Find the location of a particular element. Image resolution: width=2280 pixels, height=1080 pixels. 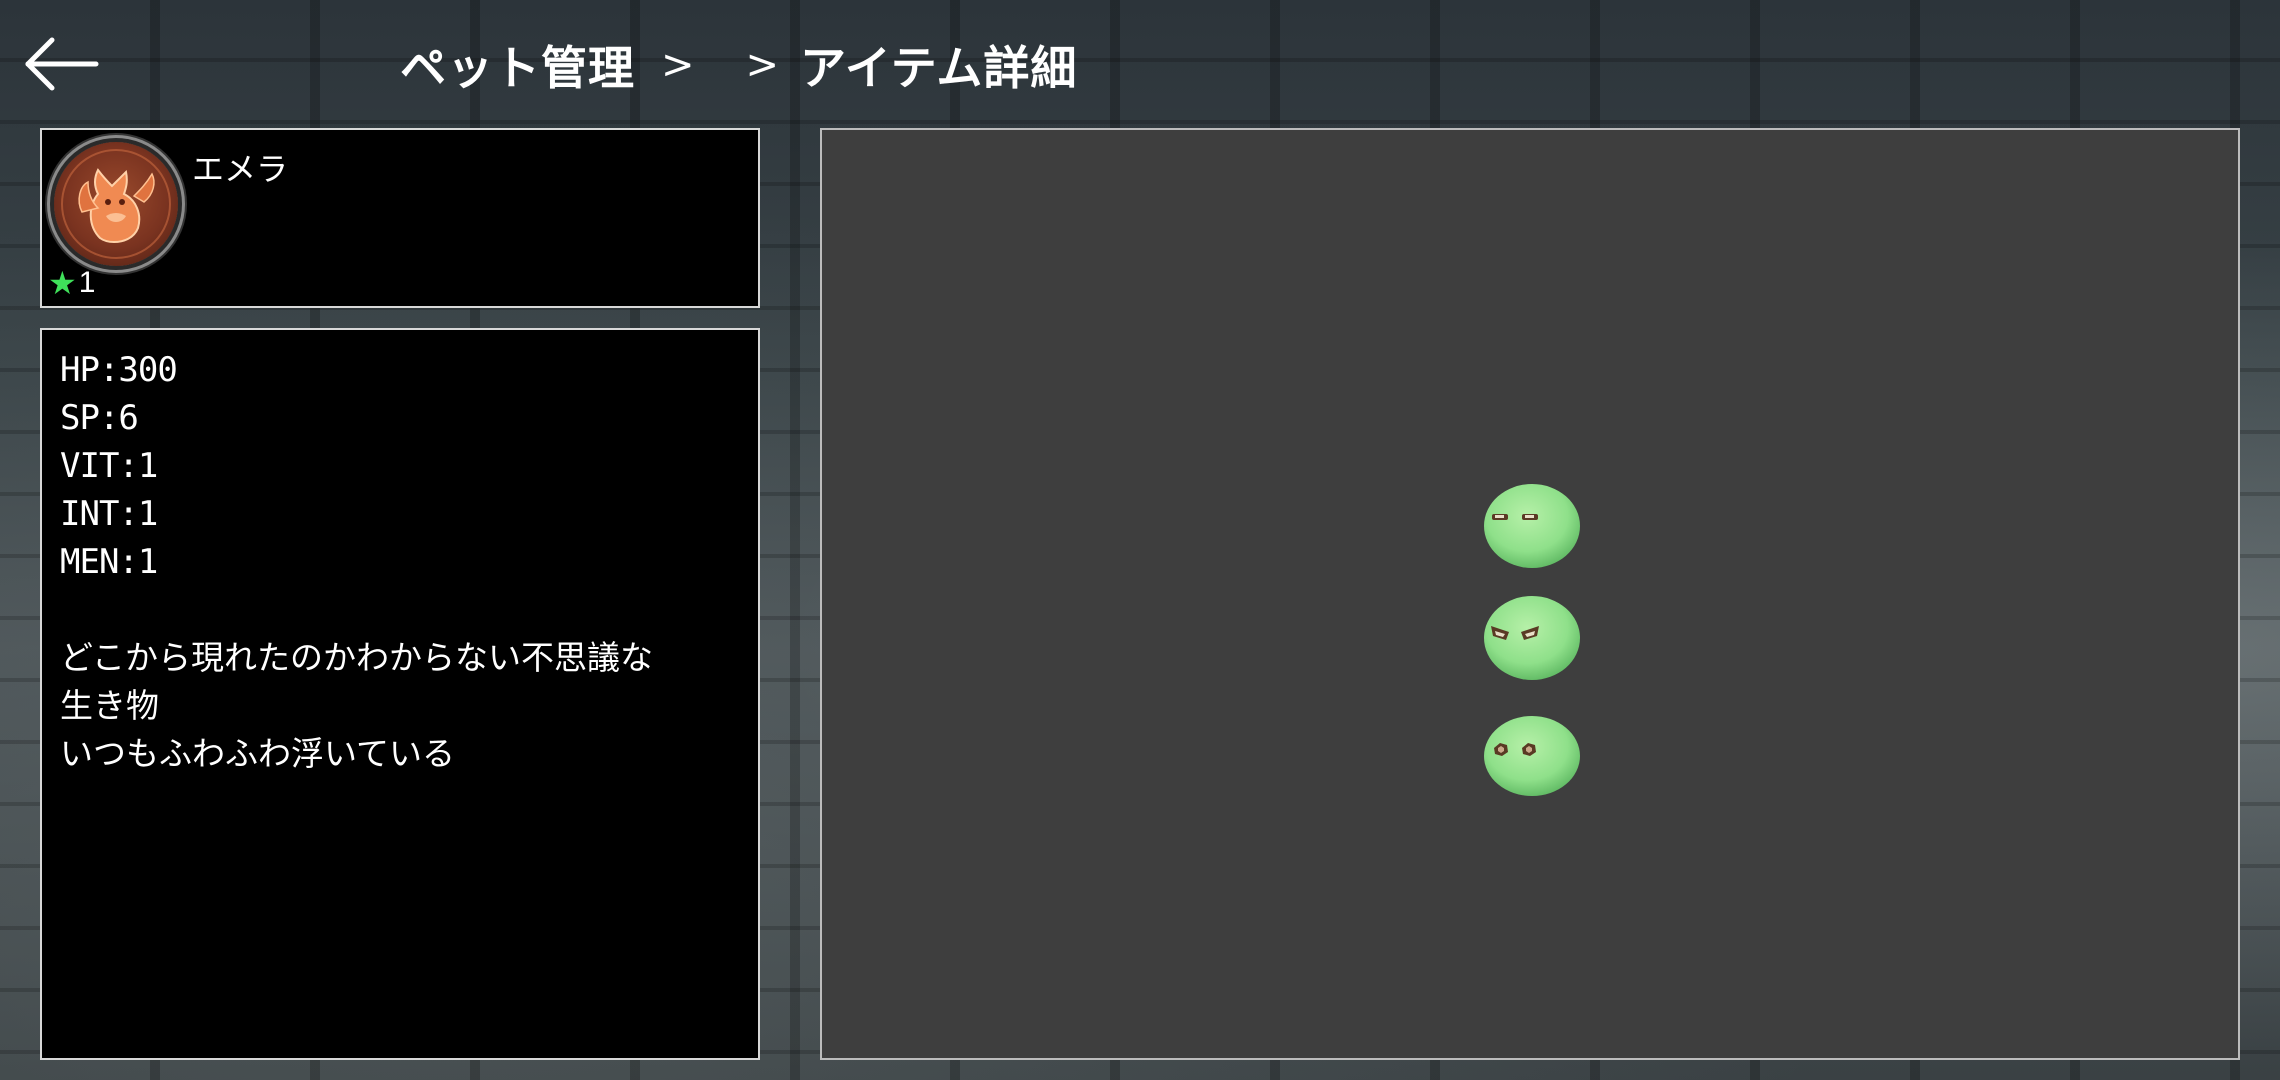

sprite-sleepy is located at coordinates (1532, 526).